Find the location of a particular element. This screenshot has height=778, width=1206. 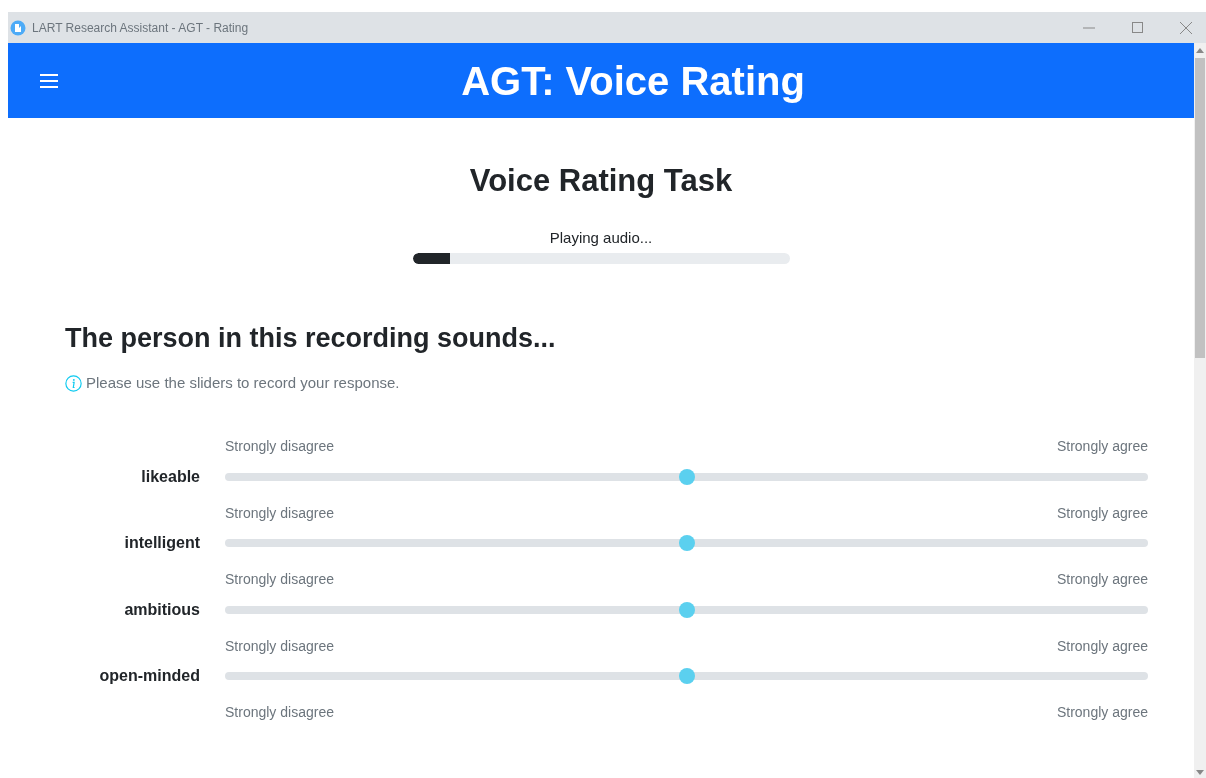

close-icon is located at coordinates (1186, 27).